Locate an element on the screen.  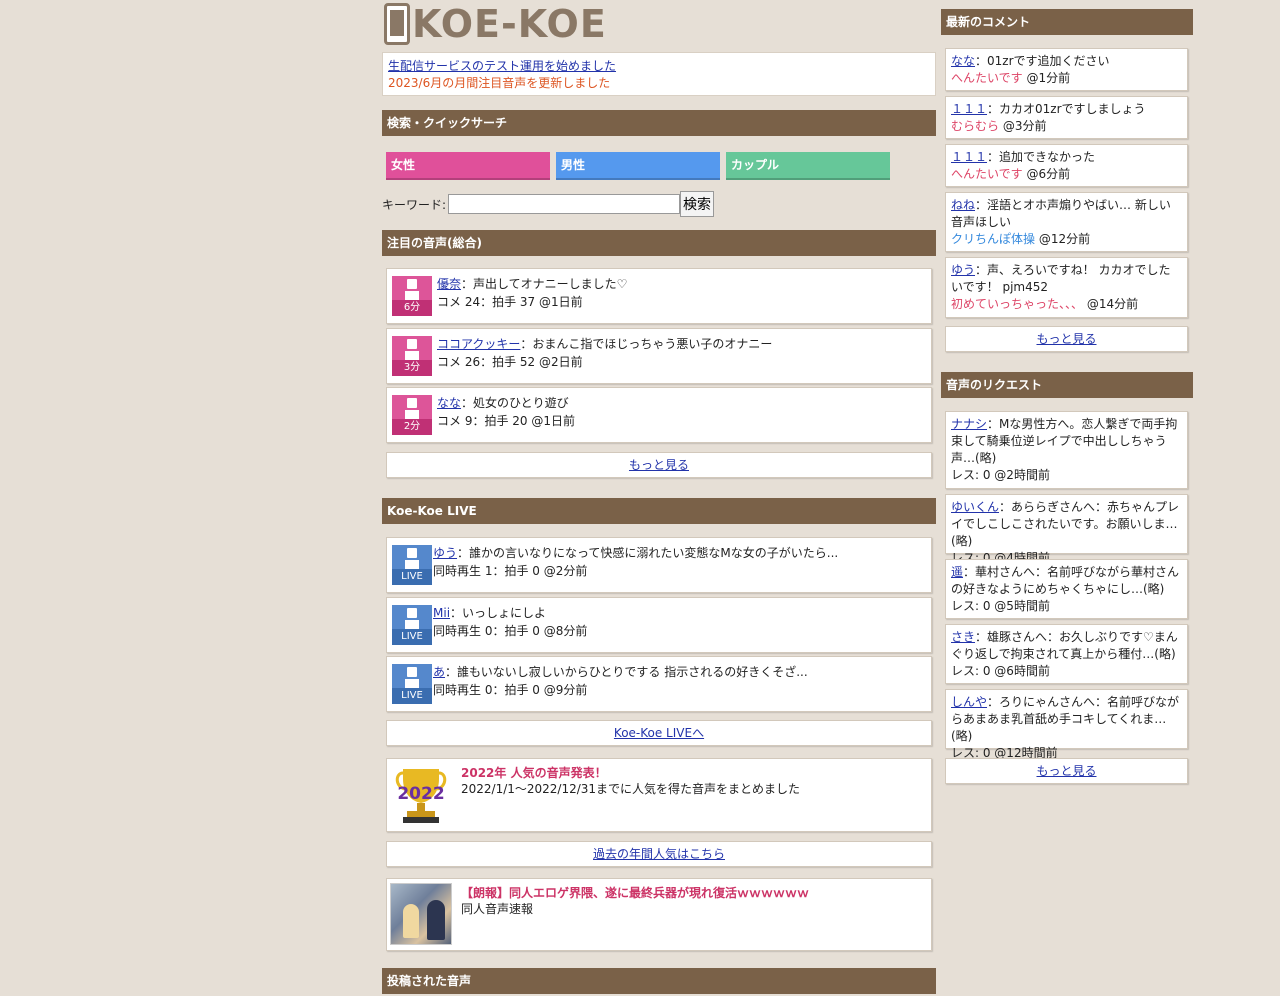
request-text: ：華村さんへ：名前呼びながら華村さんの好きなようにめちゃくちゃにし…(略) is located at coordinates (1065, 580).